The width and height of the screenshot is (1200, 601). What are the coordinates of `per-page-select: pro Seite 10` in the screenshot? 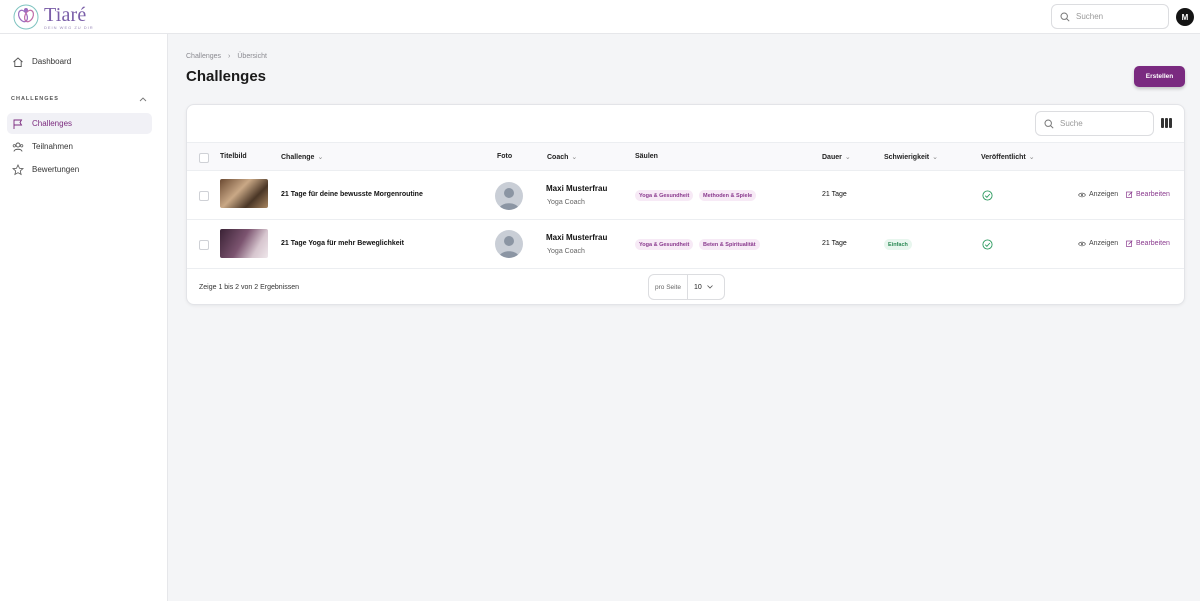 It's located at (686, 287).